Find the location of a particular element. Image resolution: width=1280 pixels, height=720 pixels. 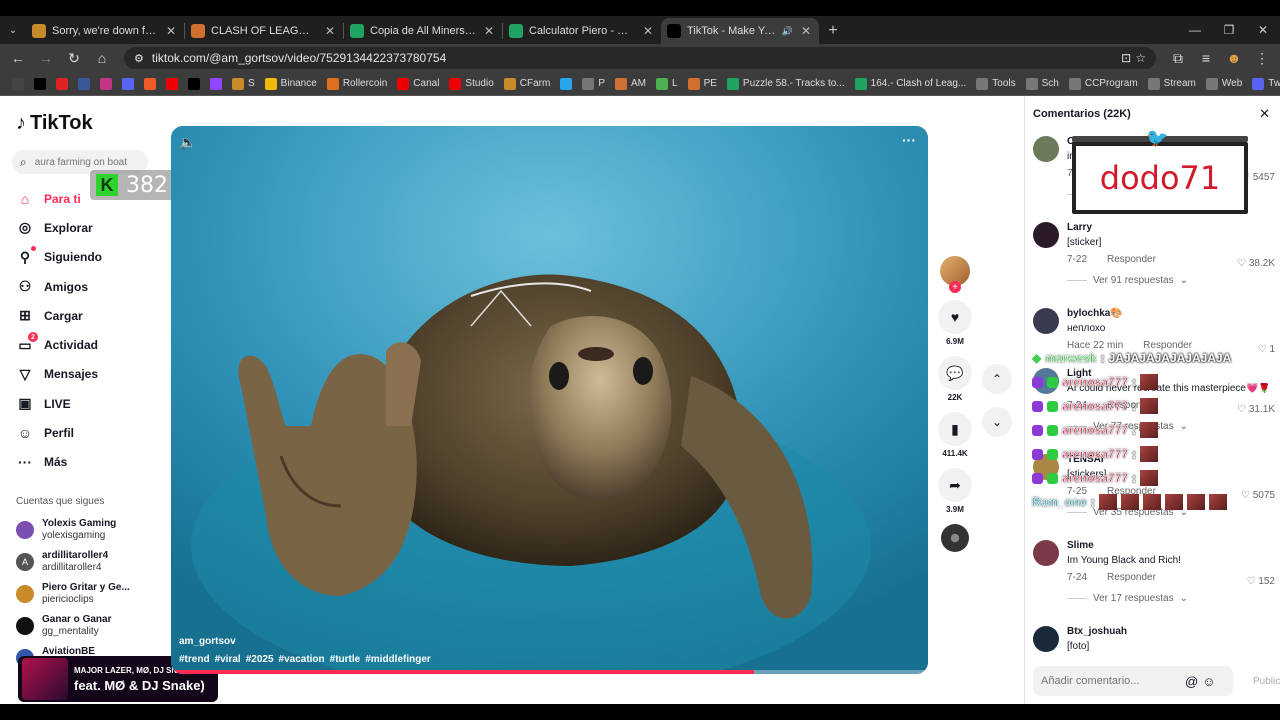

following-account: Piero Gritar y Ge... piericioclips is located at coordinates (91, 594).